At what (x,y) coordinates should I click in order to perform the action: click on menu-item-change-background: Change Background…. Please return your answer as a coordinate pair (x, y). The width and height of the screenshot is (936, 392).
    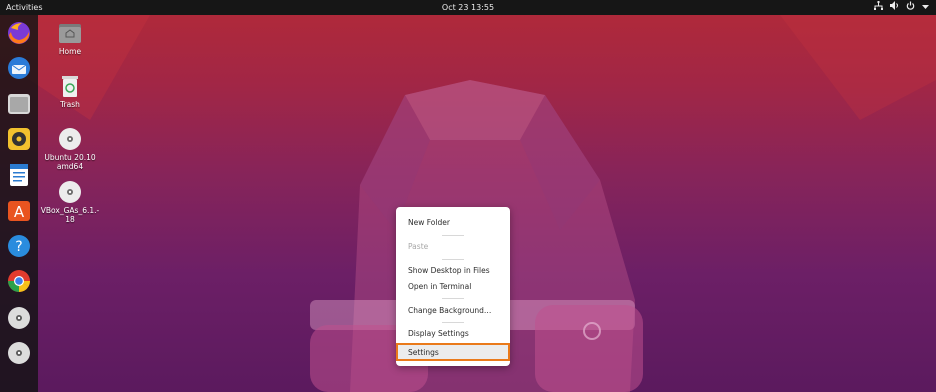
    Looking at the image, I should click on (449, 311).